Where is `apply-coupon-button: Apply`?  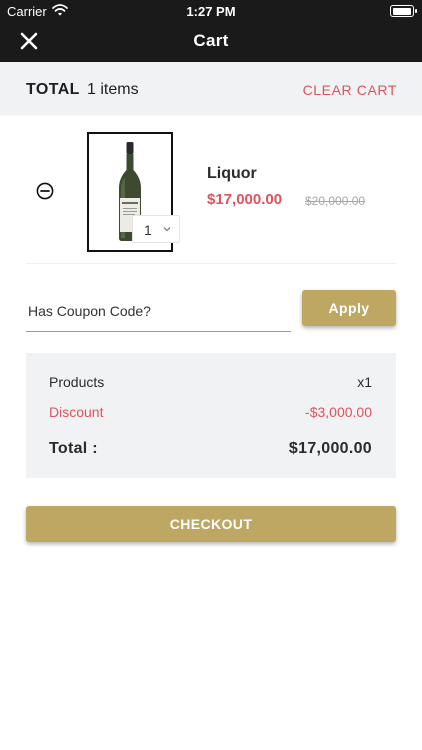 apply-coupon-button: Apply is located at coordinates (349, 308).